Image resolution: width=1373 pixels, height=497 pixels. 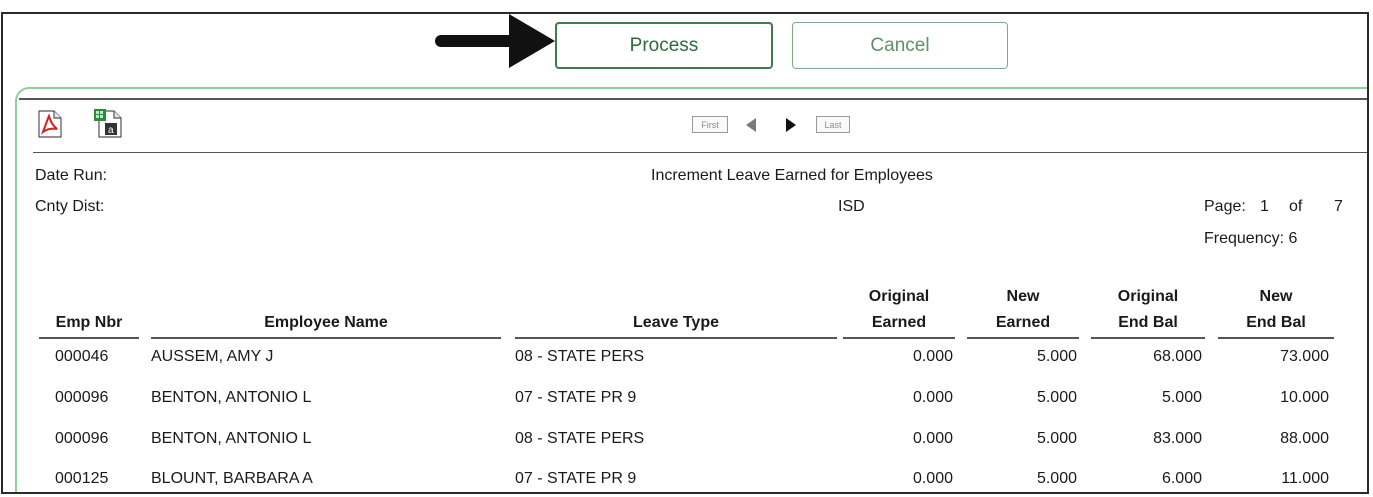 I want to click on first-page-button: First, so click(x=710, y=124).